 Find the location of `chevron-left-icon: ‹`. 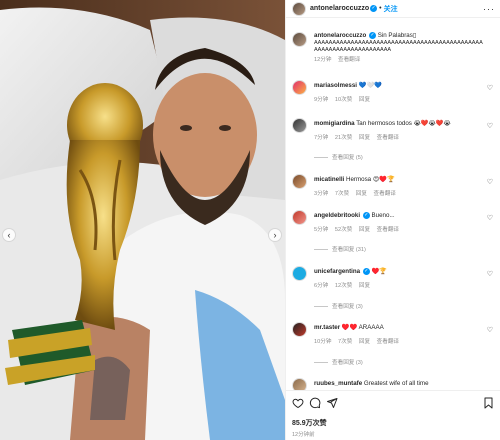

chevron-left-icon: ‹ is located at coordinates (9, 235).